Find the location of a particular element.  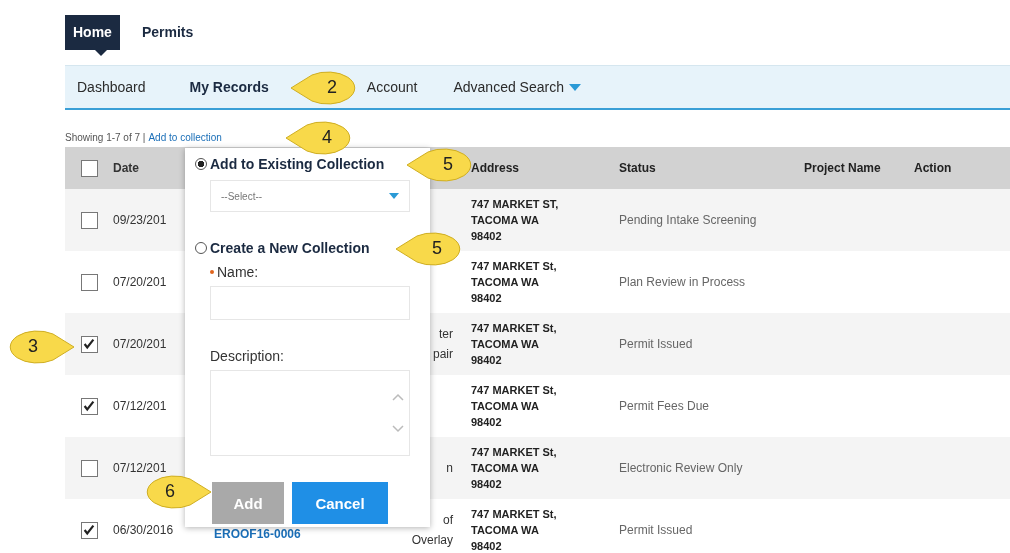

address-line: 747 MARKET ST, is located at coordinates (515, 204).